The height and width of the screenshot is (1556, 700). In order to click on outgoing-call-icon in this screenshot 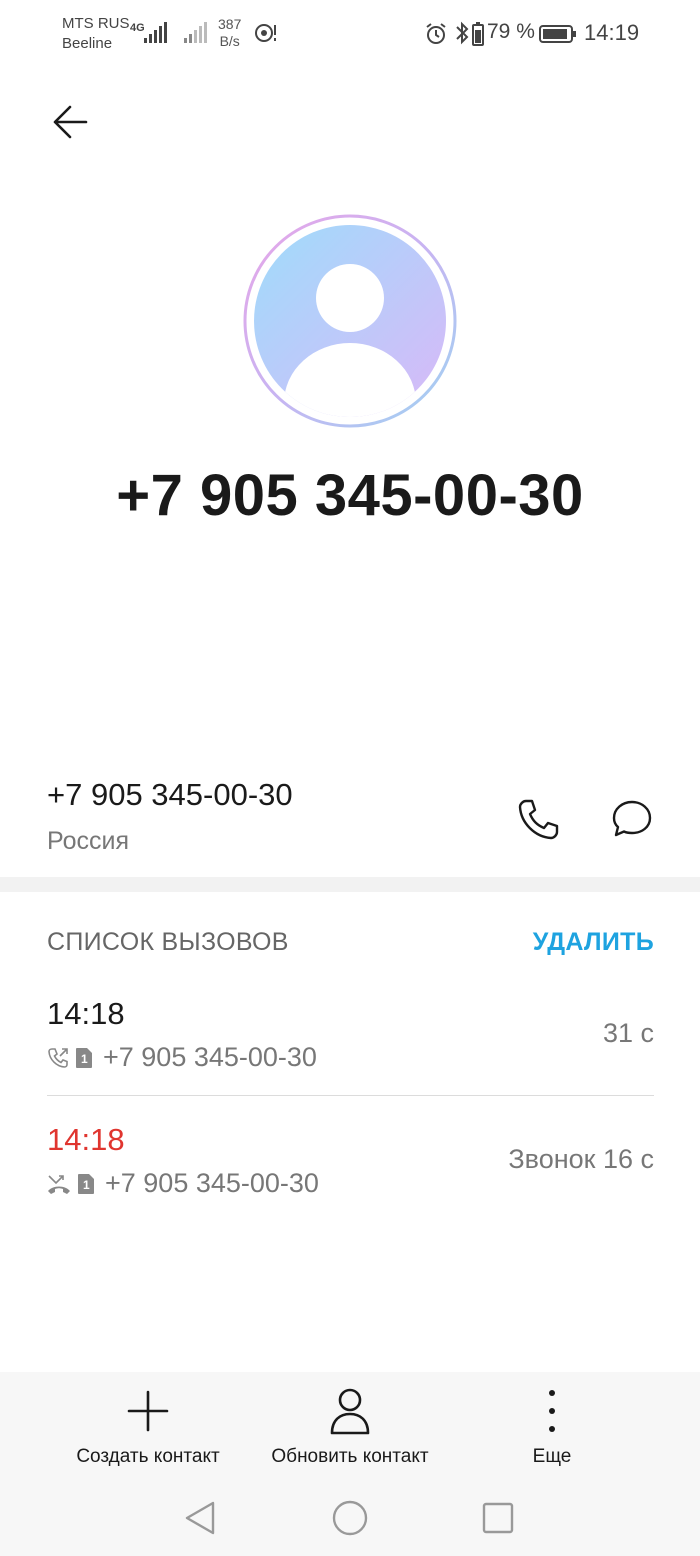, I will do `click(58, 1057)`.